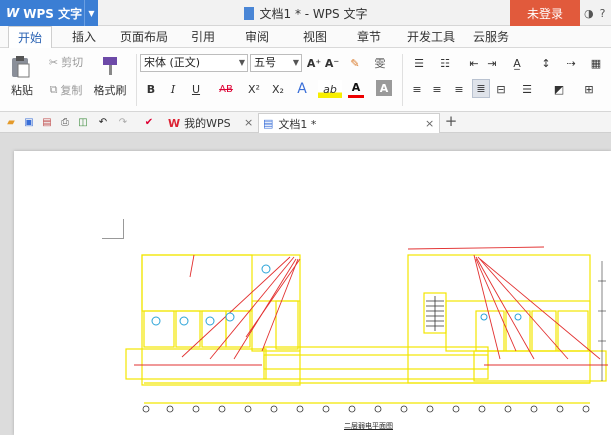 This screenshot has height=435, width=611. I want to click on copy-button: ⧉ 复制, so click(66, 90).